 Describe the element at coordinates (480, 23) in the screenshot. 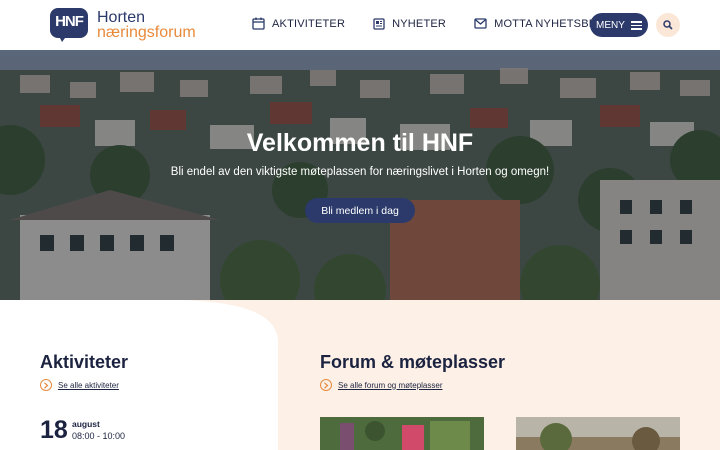

I see `envelope-icon` at that location.